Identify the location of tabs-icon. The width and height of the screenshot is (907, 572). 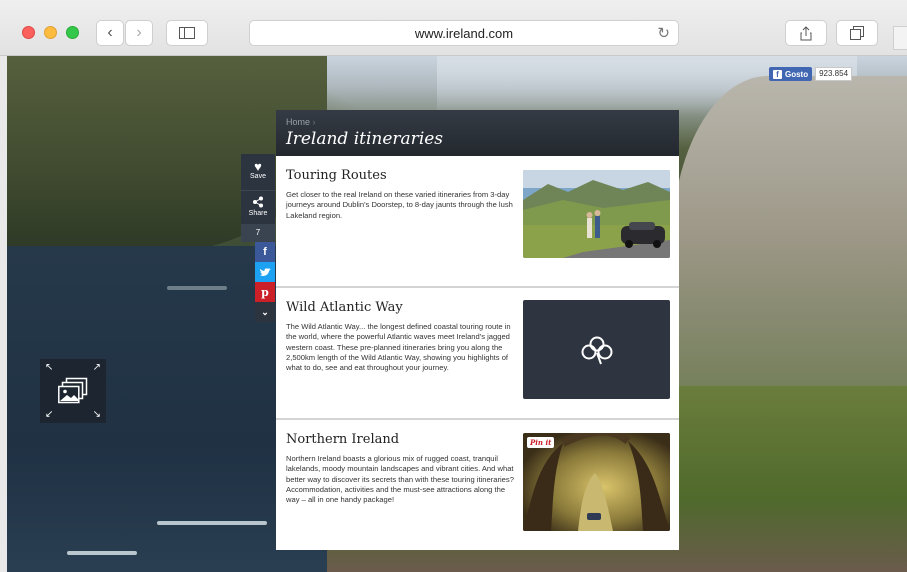
(857, 33).